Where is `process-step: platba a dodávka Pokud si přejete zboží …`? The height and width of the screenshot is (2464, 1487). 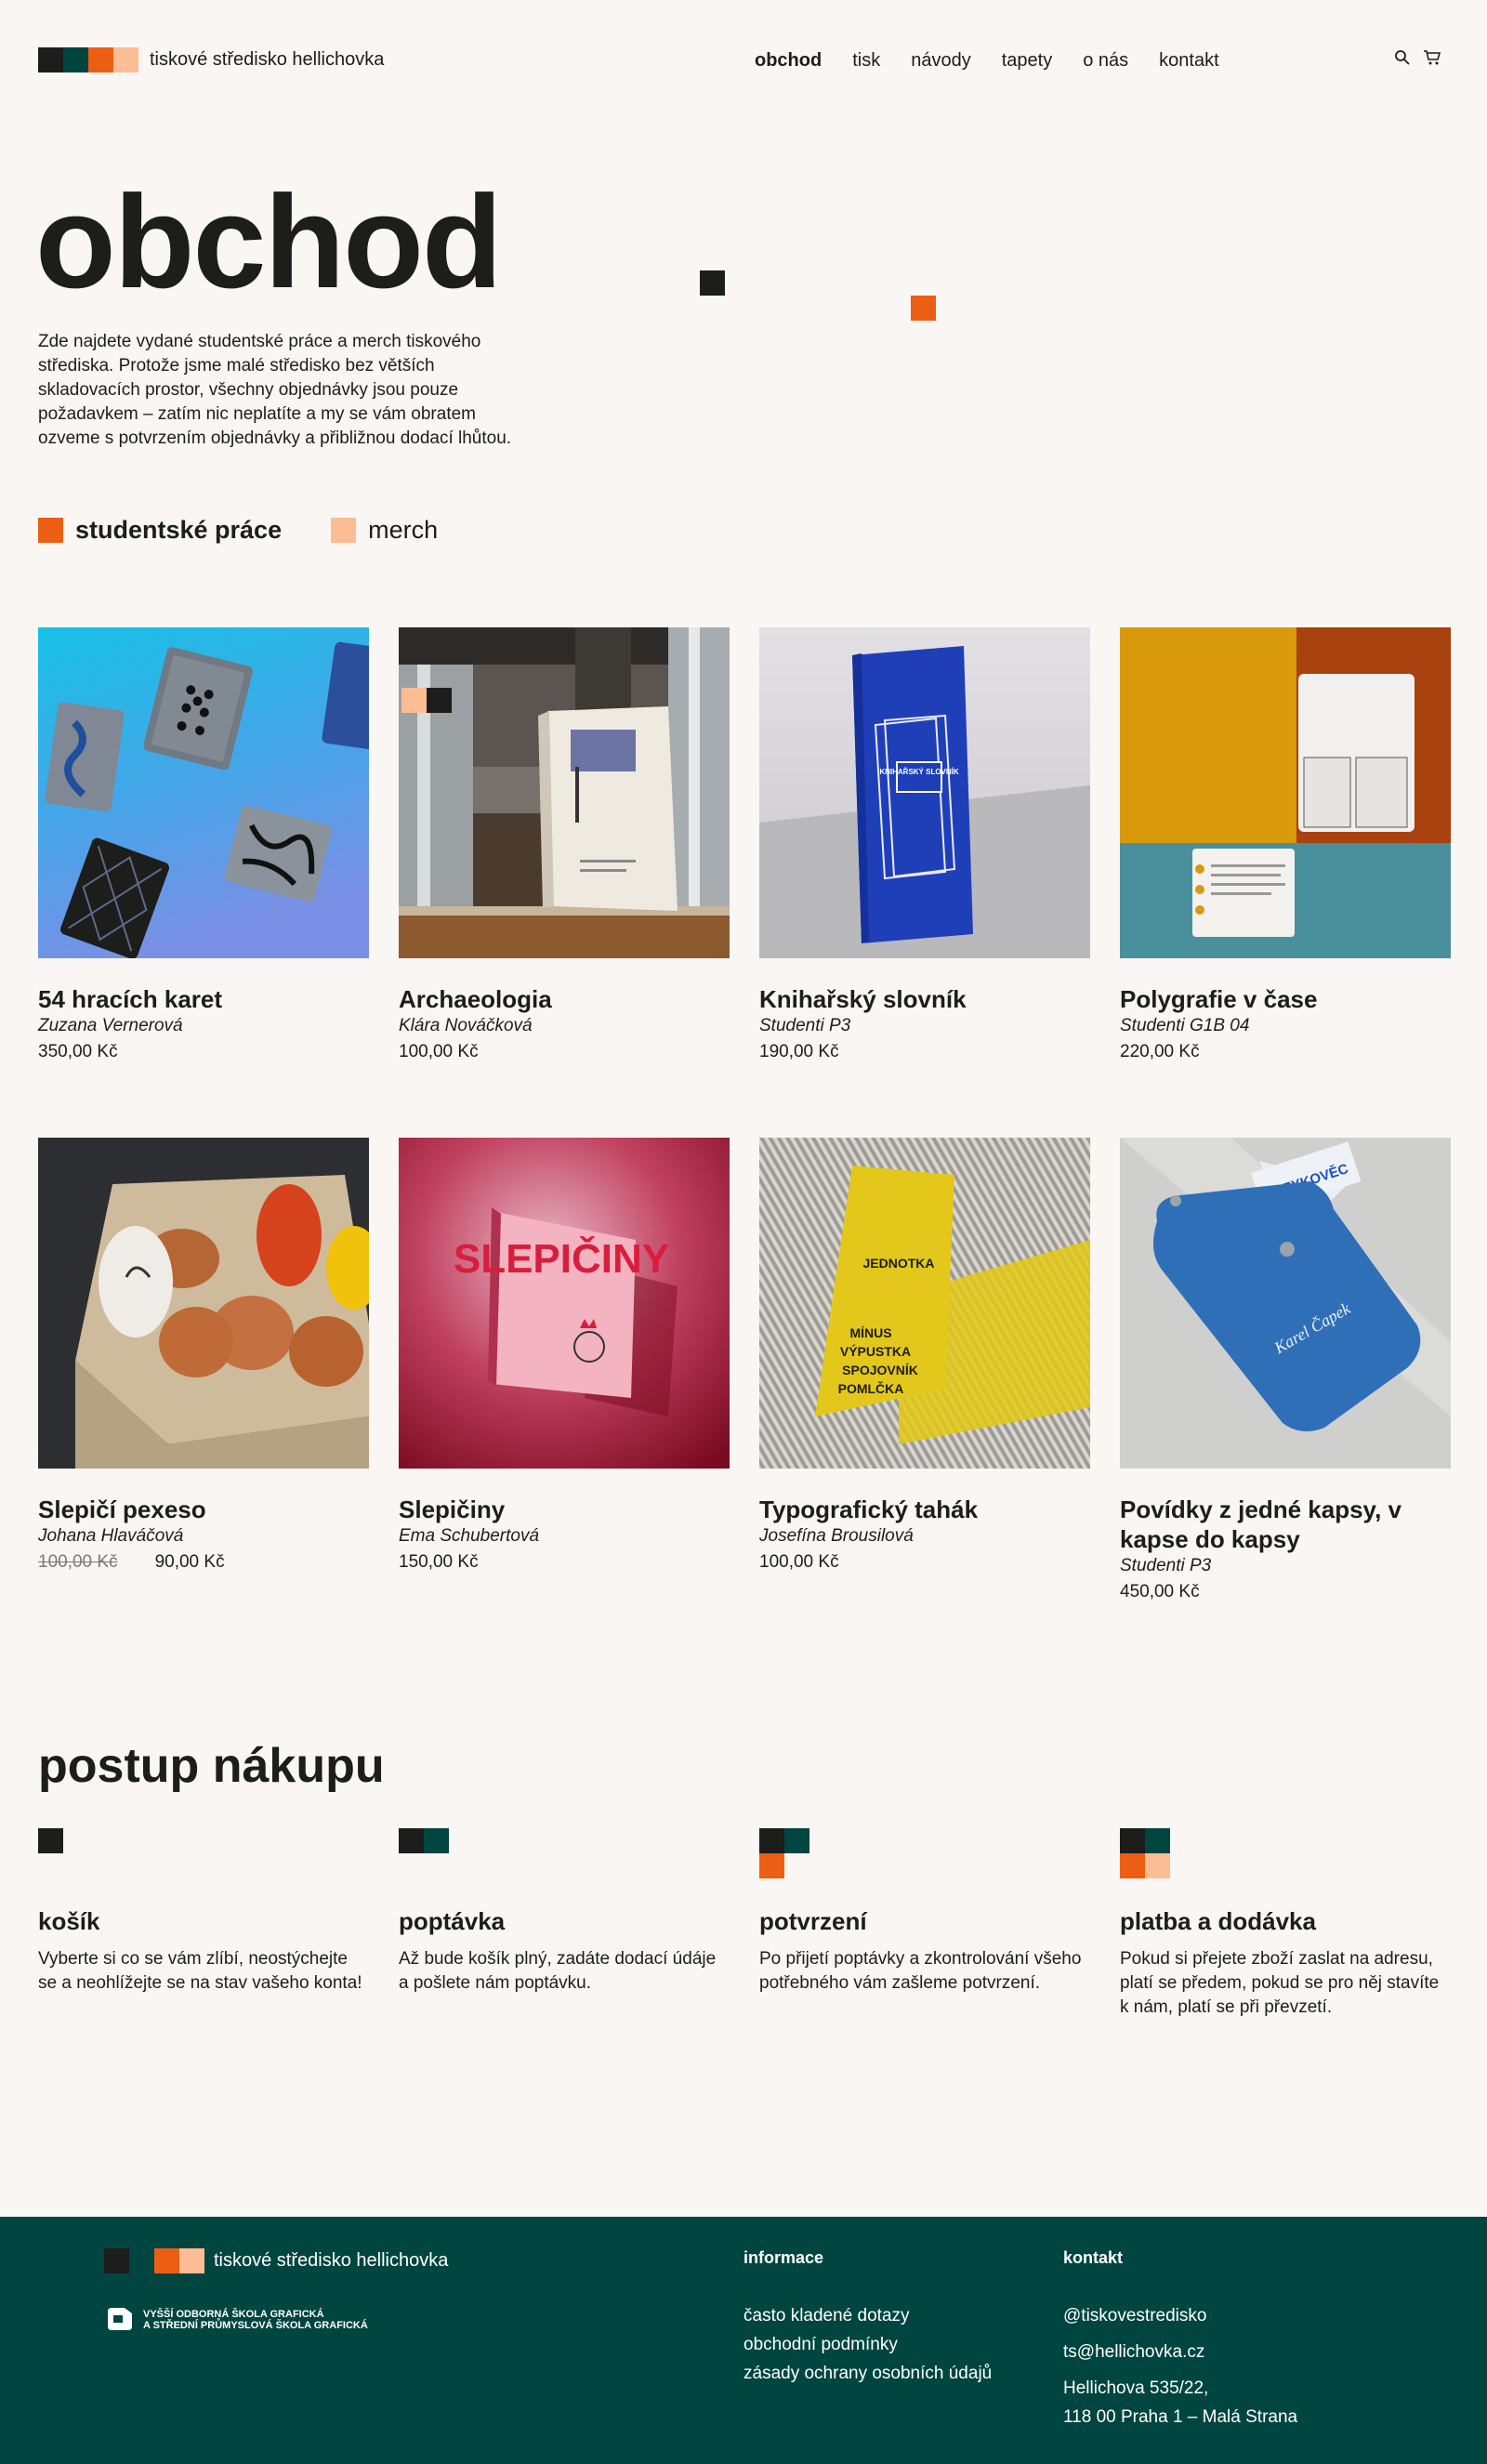
process-step: platba a dodávka Pokud si přejete zboží … is located at coordinates (1282, 1924).